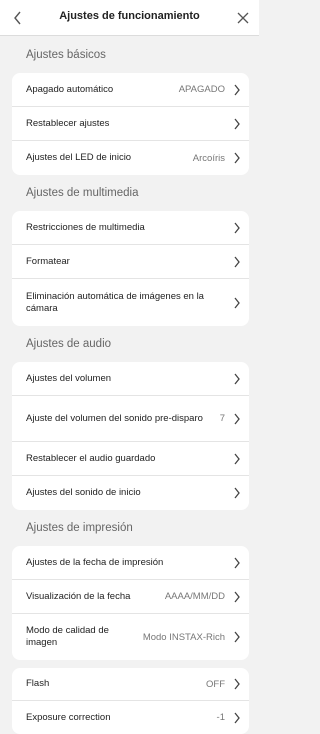  Describe the element at coordinates (17, 18) in the screenshot. I see `back-chevron-icon` at that location.